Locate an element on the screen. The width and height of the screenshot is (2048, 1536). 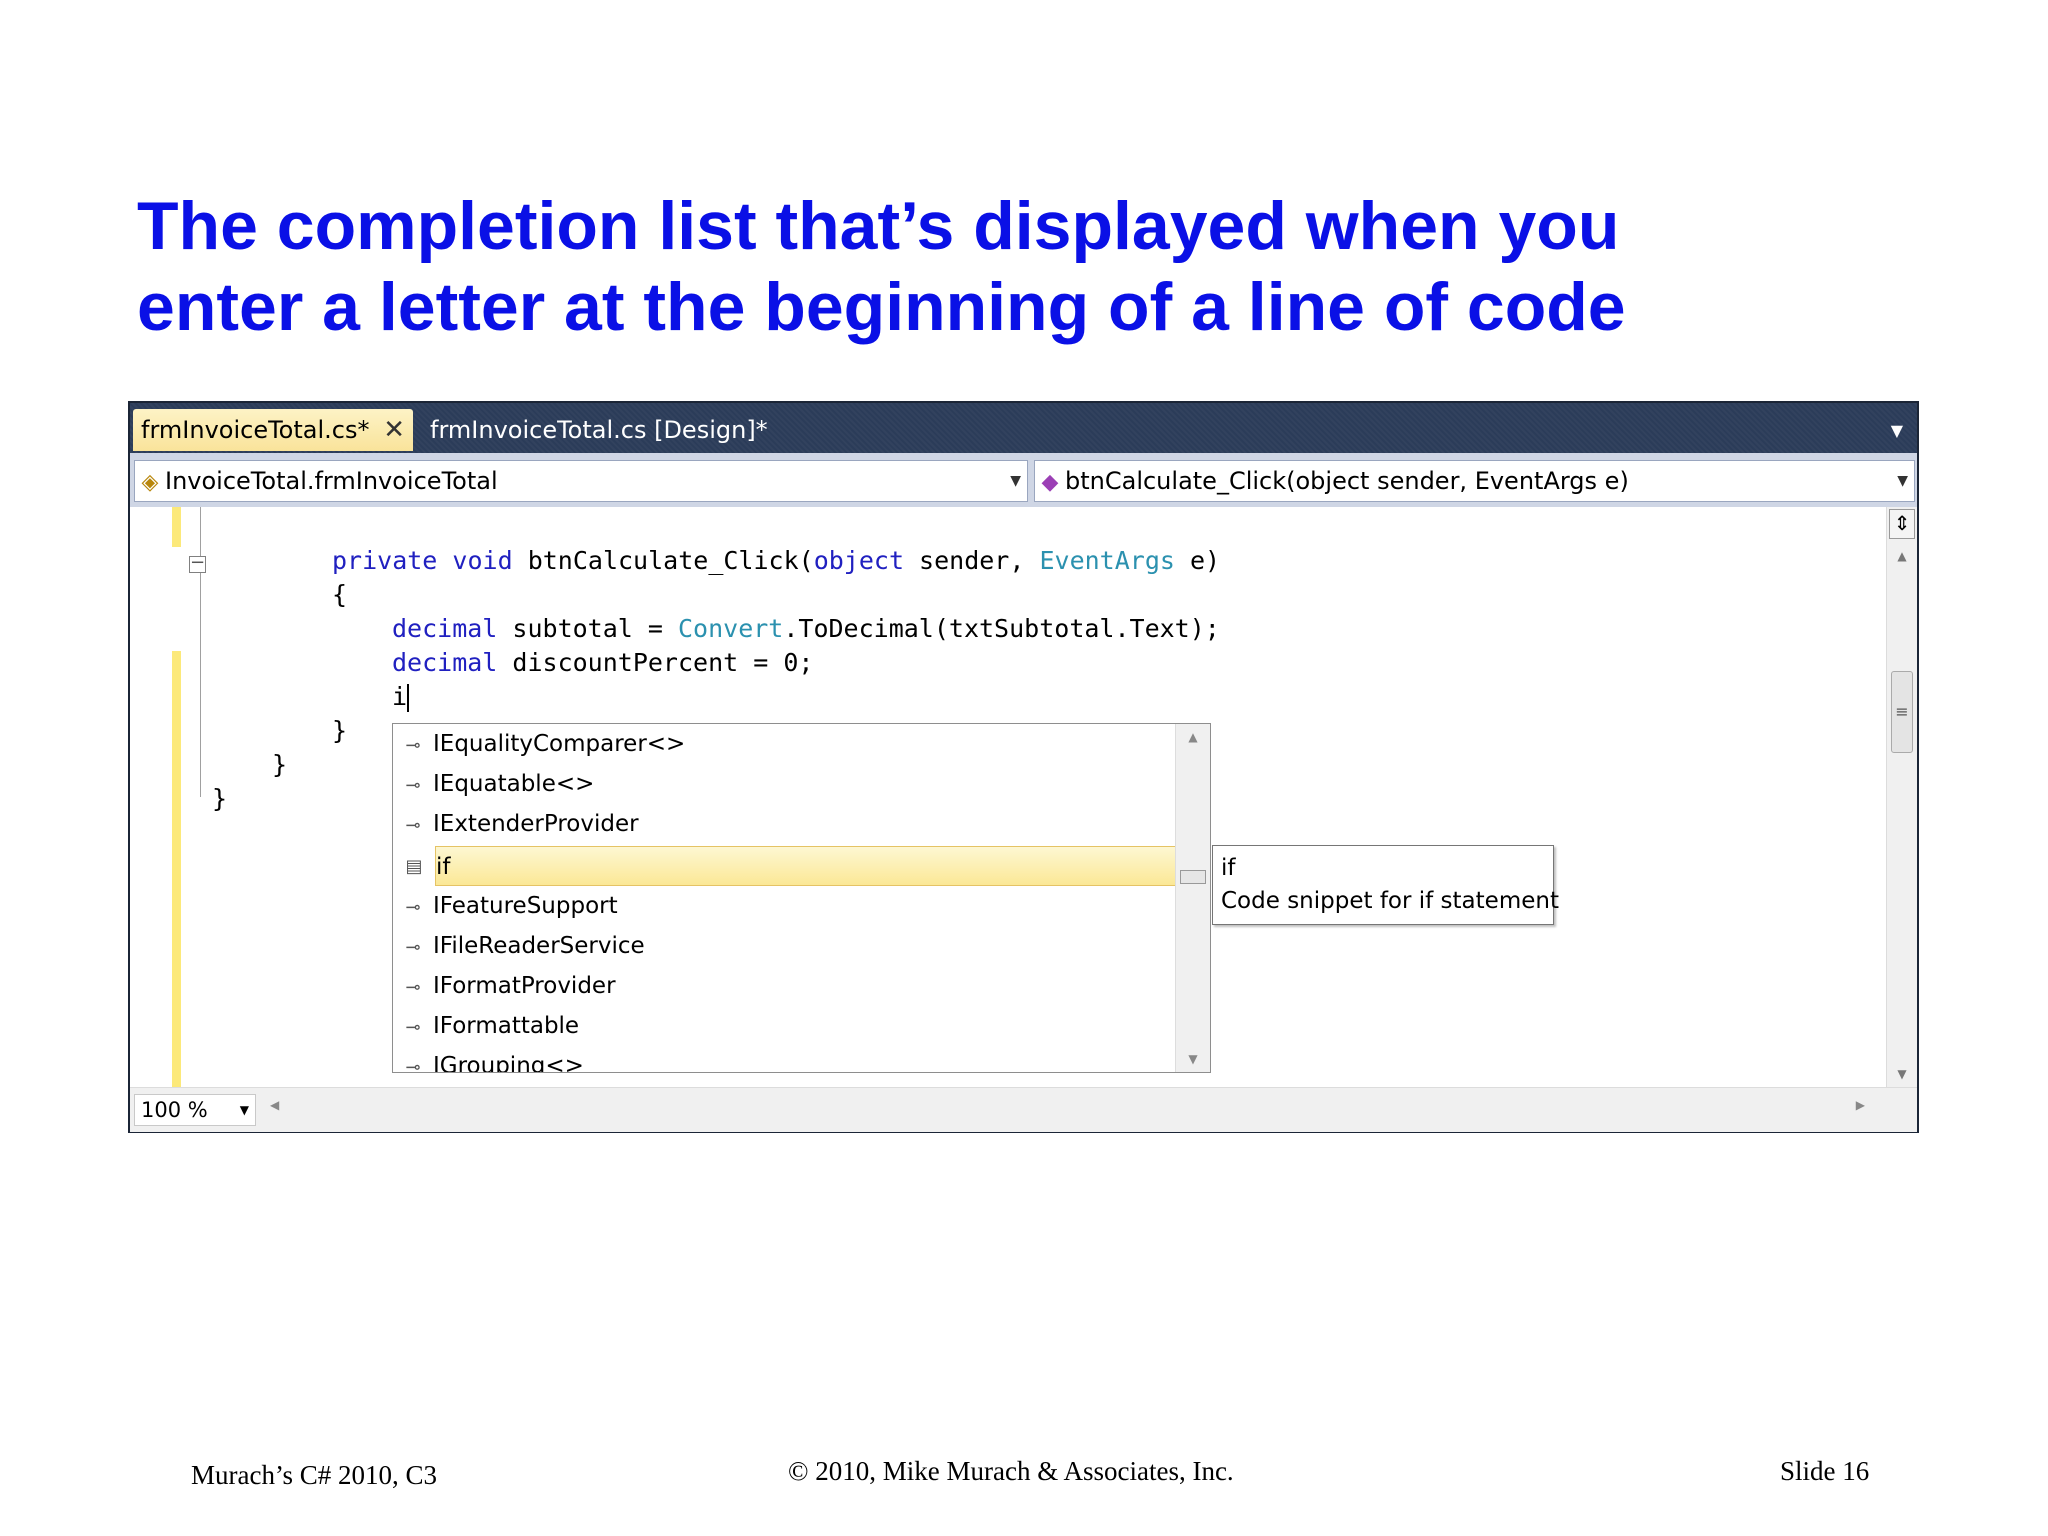
scroll-right-icon: ▶ is located at coordinates (1860, 1105).